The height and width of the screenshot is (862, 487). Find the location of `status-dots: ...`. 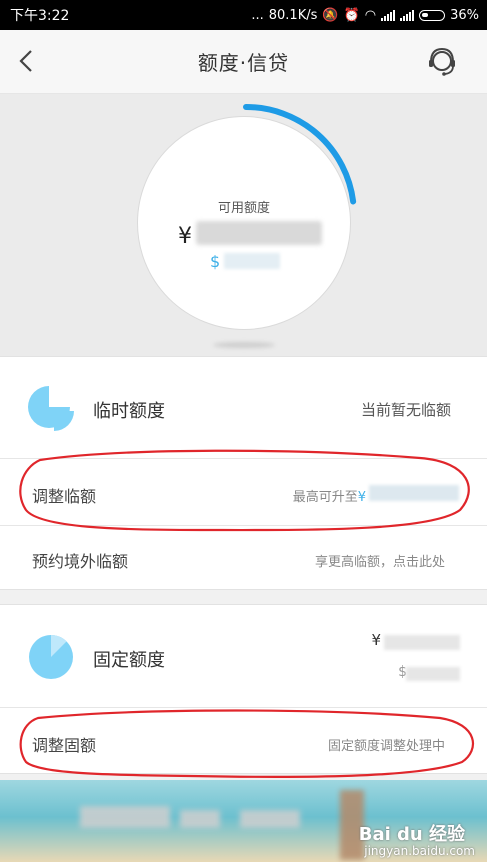

status-dots: ... is located at coordinates (257, 15).